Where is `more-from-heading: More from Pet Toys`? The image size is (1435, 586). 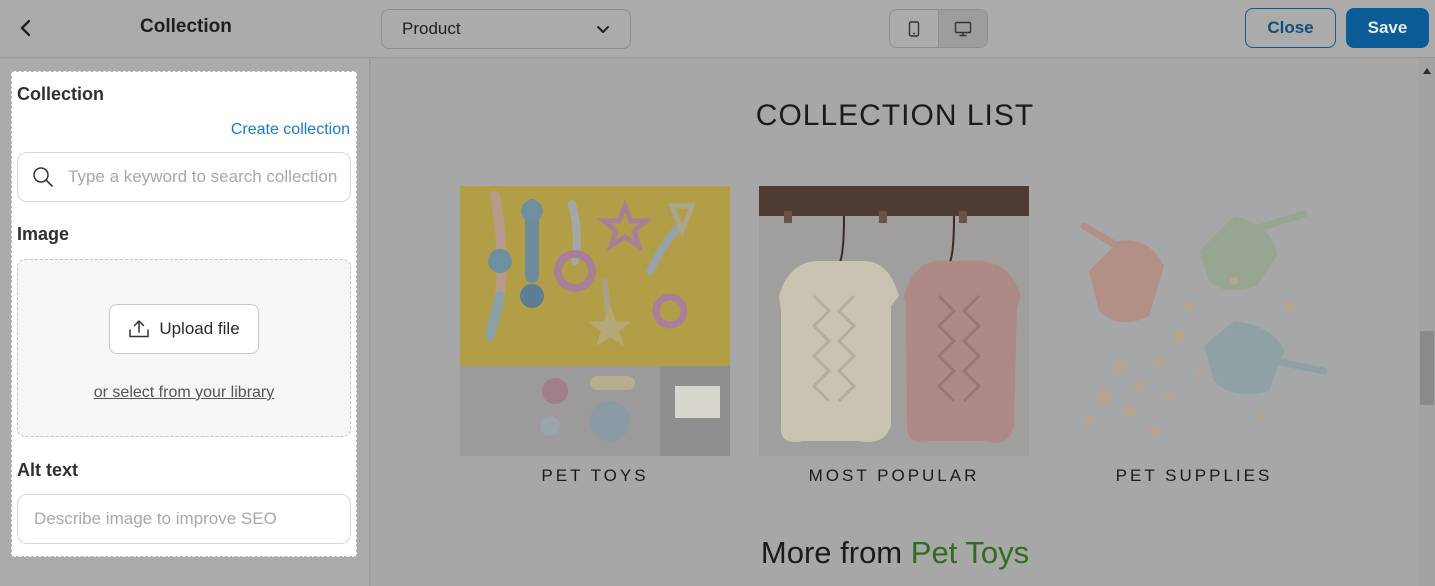 more-from-heading: More from Pet Toys is located at coordinates (895, 553).